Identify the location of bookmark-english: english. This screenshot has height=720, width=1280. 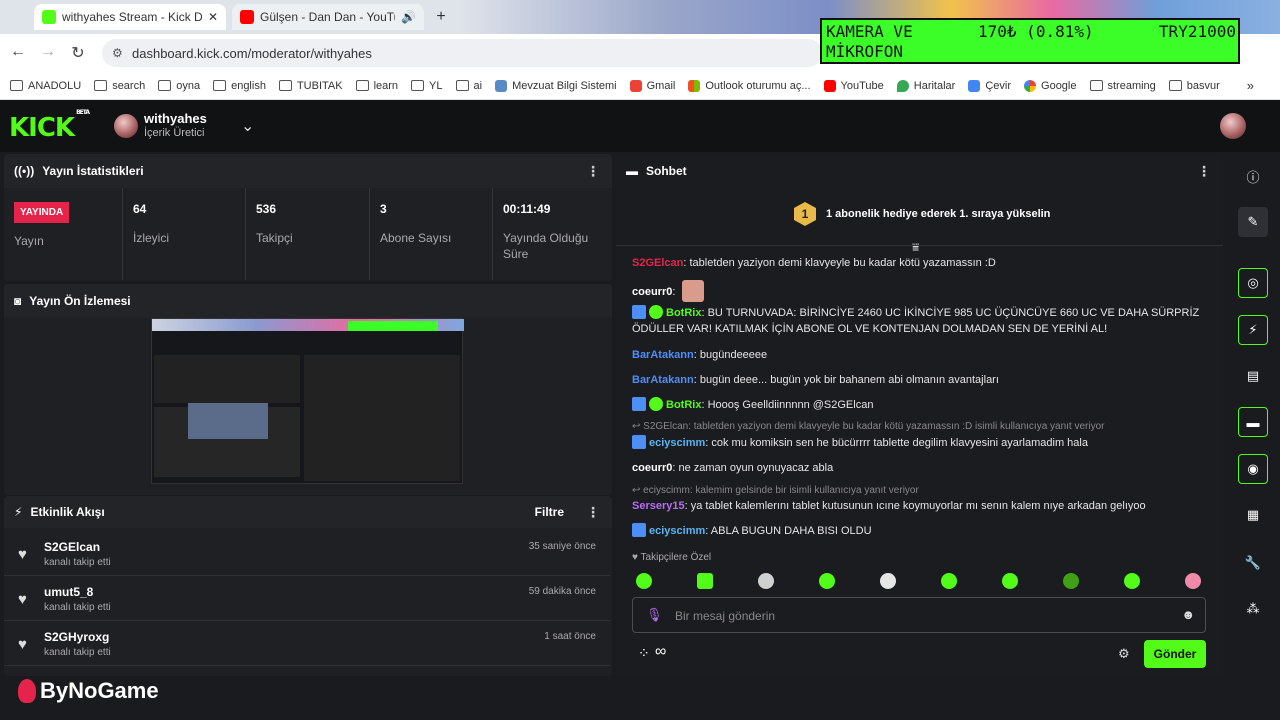
(239, 86).